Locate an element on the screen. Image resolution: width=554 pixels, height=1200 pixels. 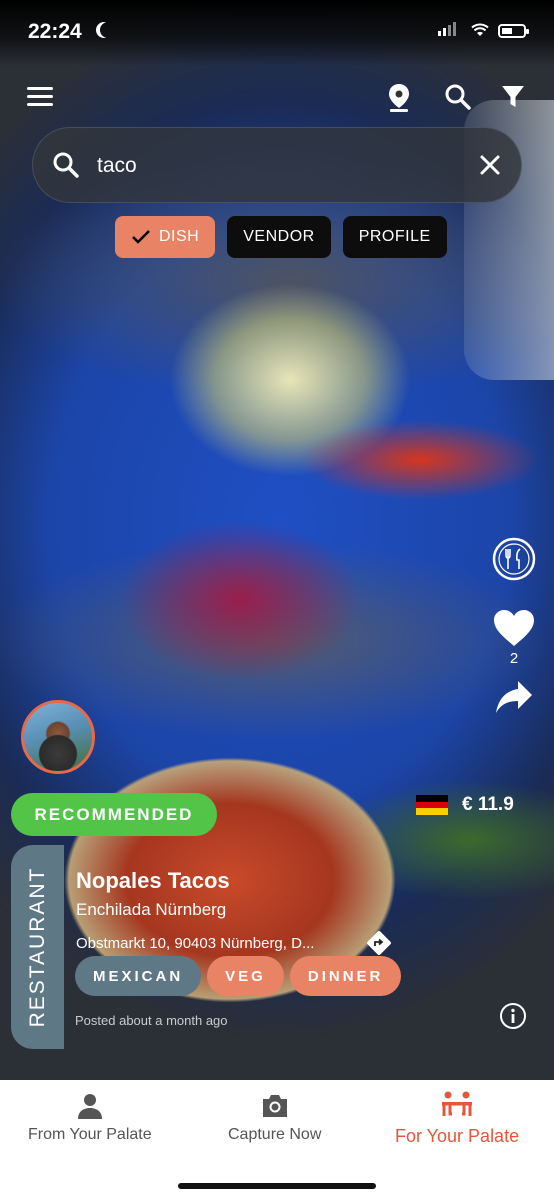
vendor-type-label: RESTAURANT is located at coordinates (37, 947).